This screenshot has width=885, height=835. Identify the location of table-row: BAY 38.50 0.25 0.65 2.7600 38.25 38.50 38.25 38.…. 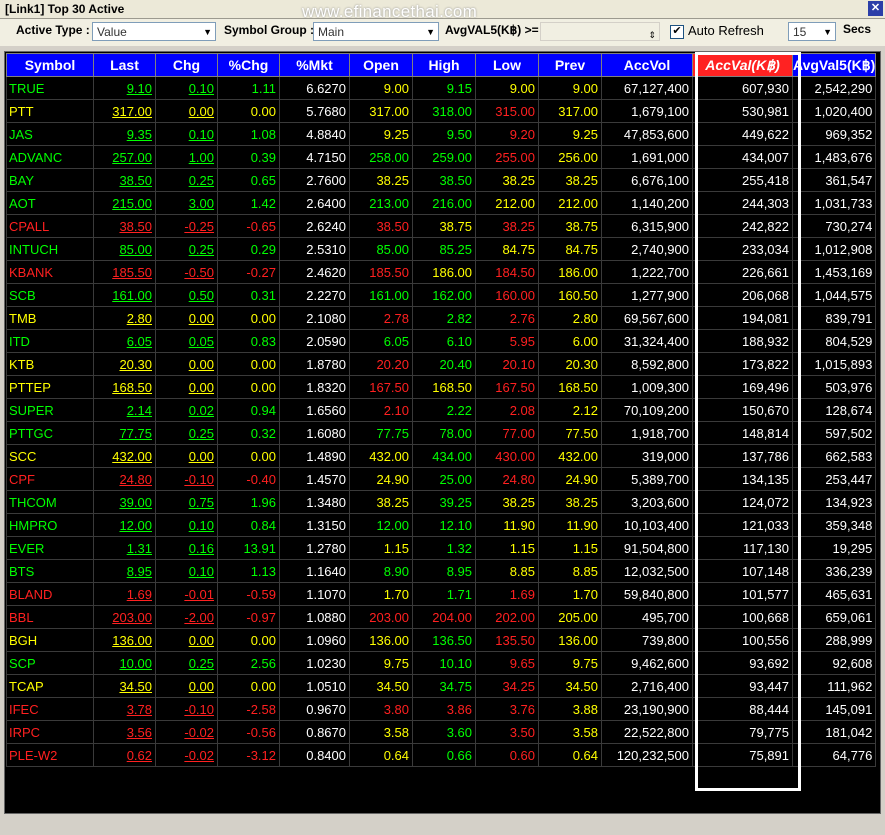
(441, 180).